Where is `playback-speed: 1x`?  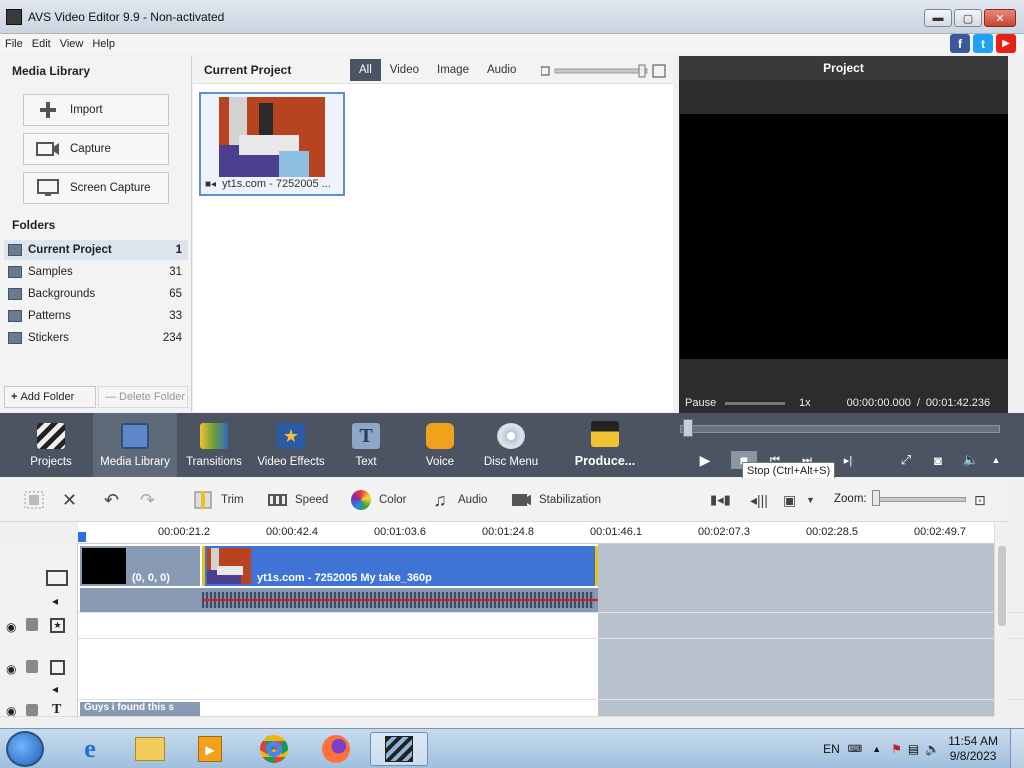 playback-speed: 1x is located at coordinates (805, 403).